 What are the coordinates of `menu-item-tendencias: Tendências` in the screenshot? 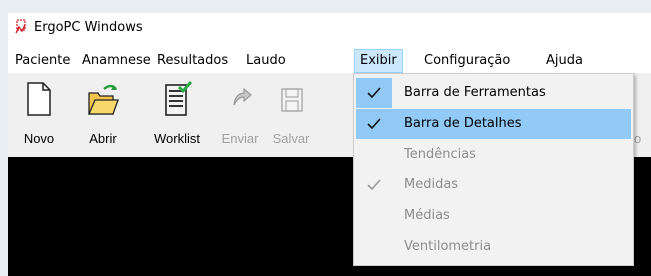 It's located at (493, 155).